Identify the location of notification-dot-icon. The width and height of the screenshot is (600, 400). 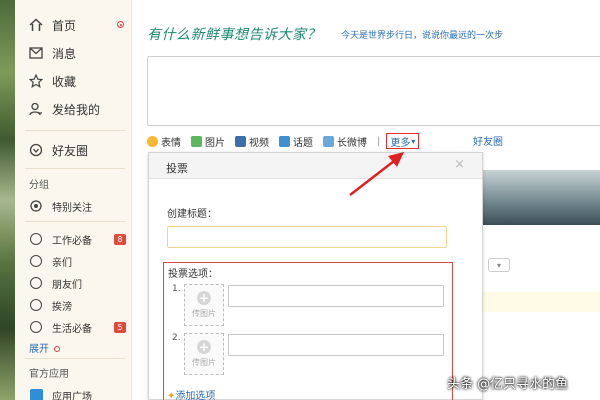
(120, 24).